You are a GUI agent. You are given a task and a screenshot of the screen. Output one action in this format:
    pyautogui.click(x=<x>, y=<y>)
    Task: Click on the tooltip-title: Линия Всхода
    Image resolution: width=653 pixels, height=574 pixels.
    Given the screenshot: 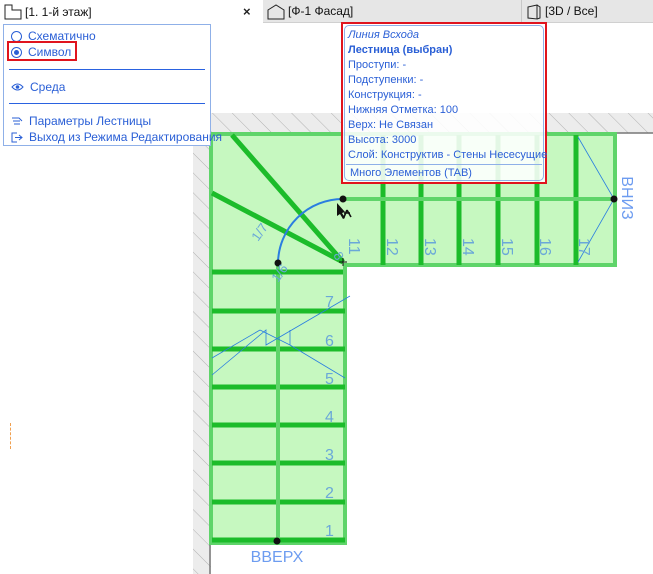 What is the action you would take?
    pyautogui.click(x=384, y=35)
    